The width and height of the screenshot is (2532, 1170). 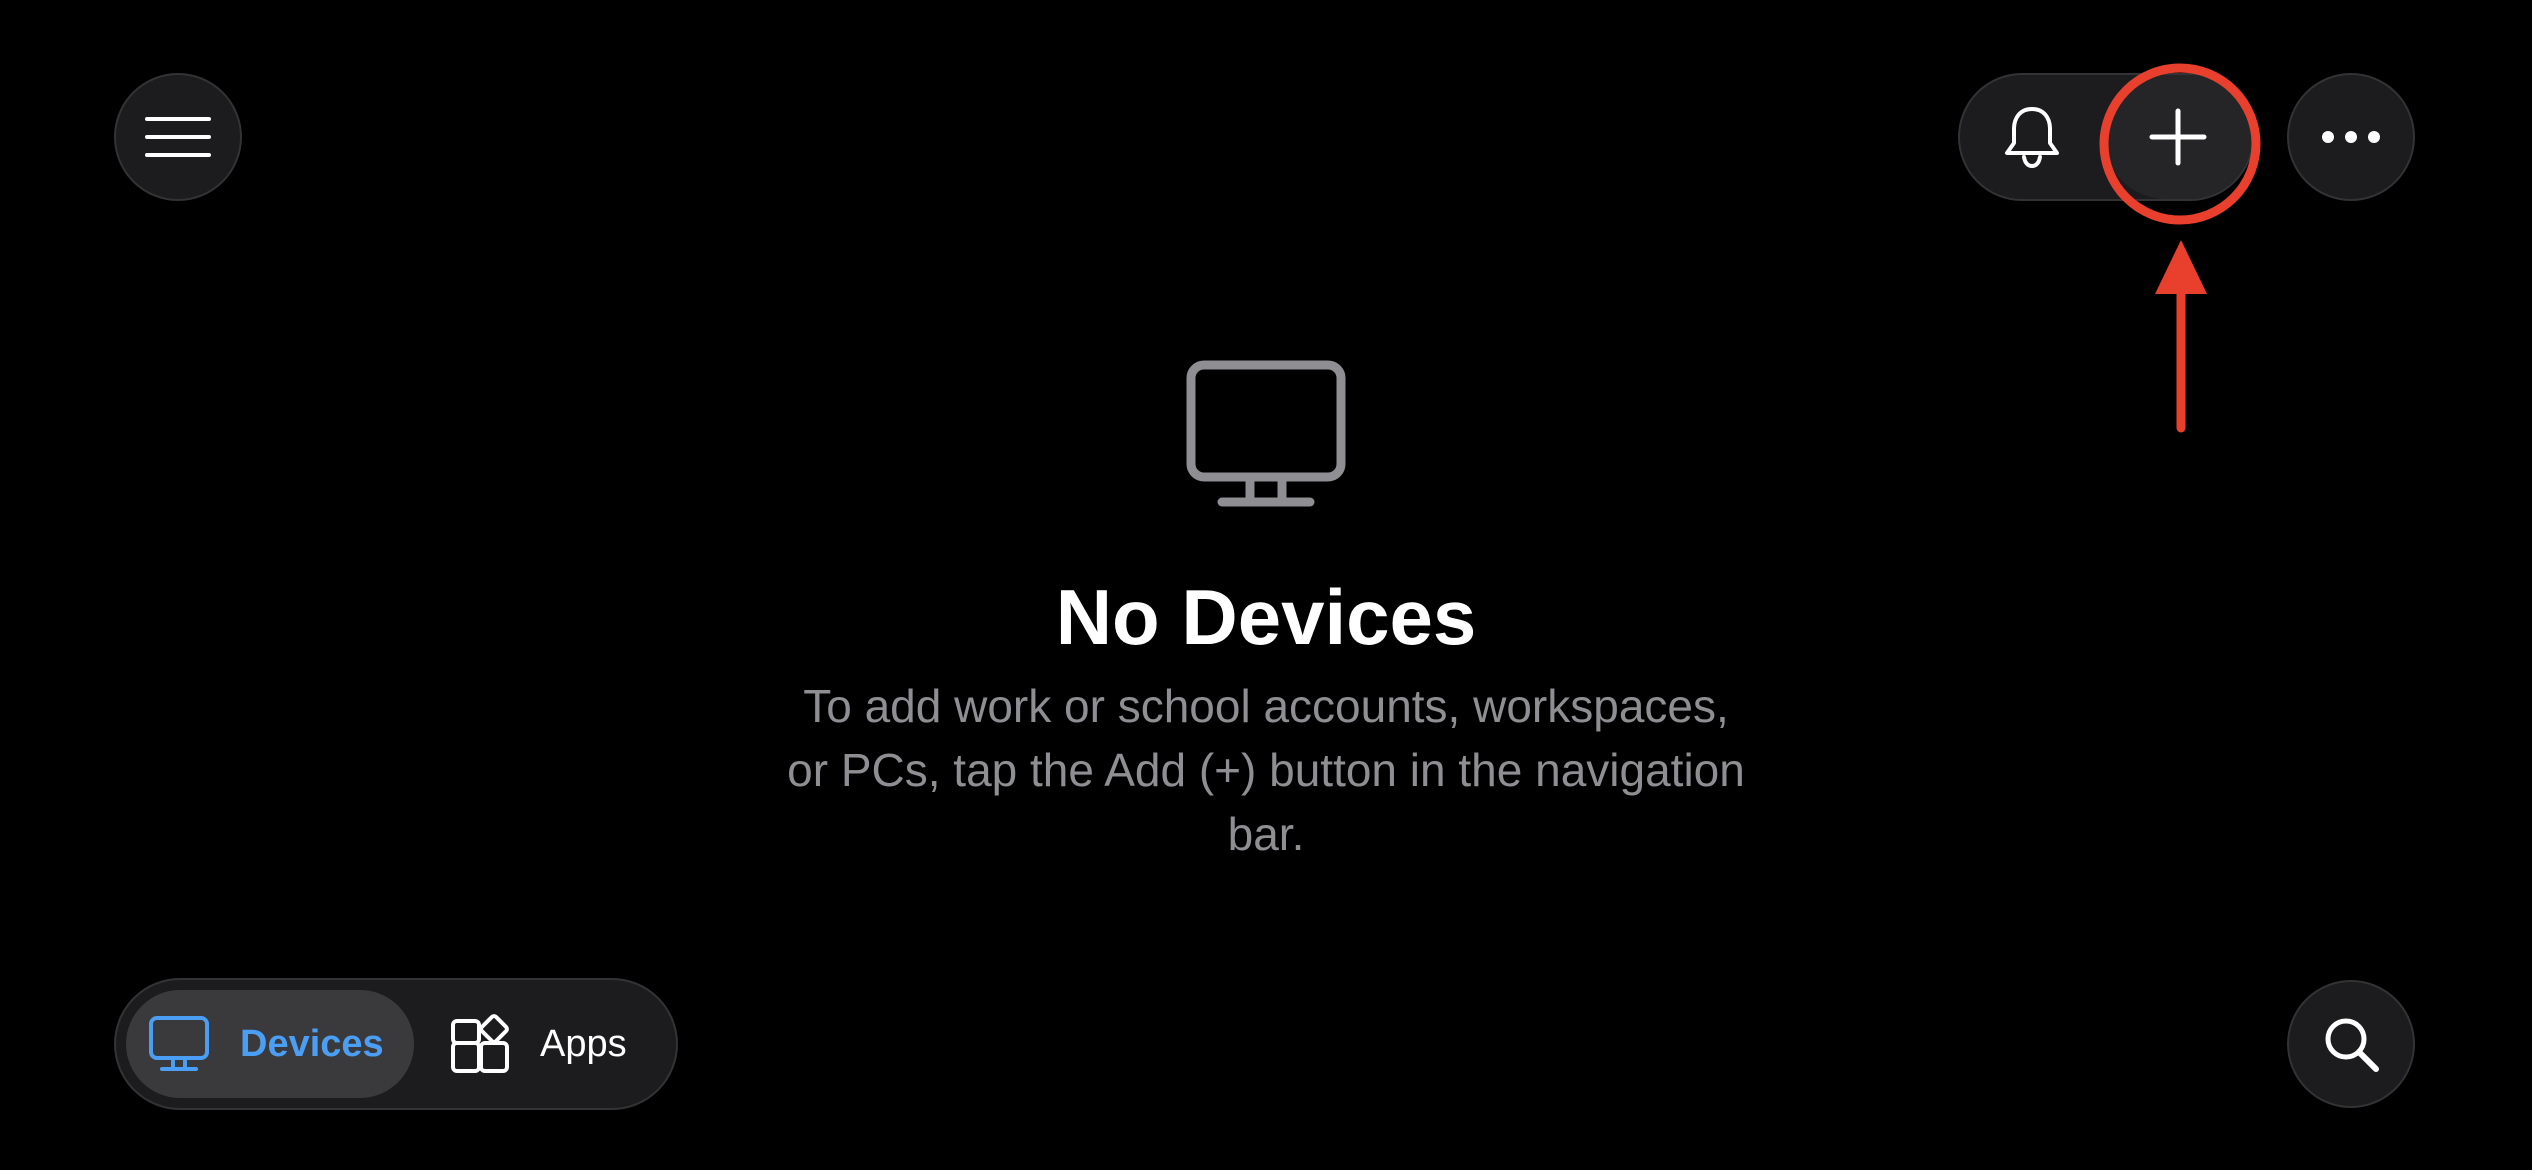 I want to click on empty-state-title: No Devices, so click(x=1266, y=617).